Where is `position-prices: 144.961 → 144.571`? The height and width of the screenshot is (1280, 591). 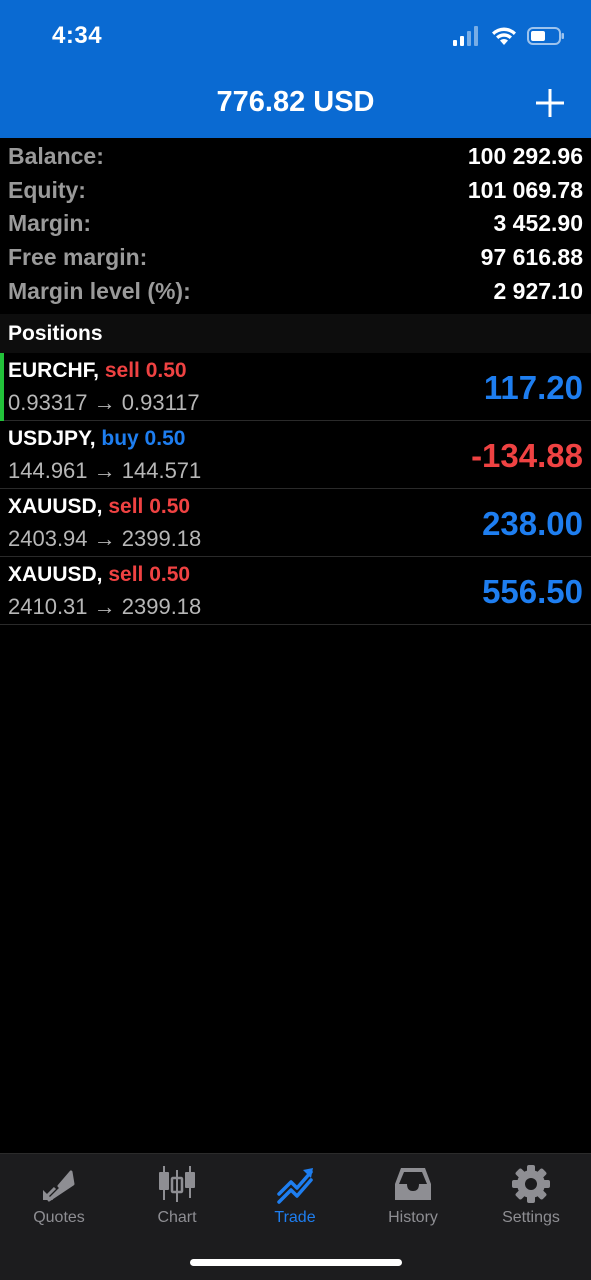 position-prices: 144.961 → 144.571 is located at coordinates (105, 470).